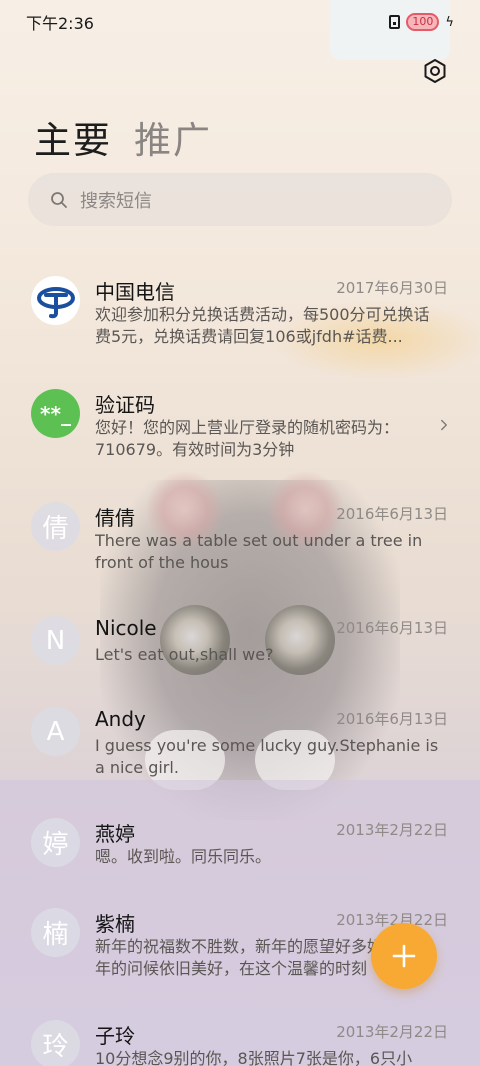 Image resolution: width=480 pixels, height=1066 pixels. I want to click on avatar: A, so click(55, 731).